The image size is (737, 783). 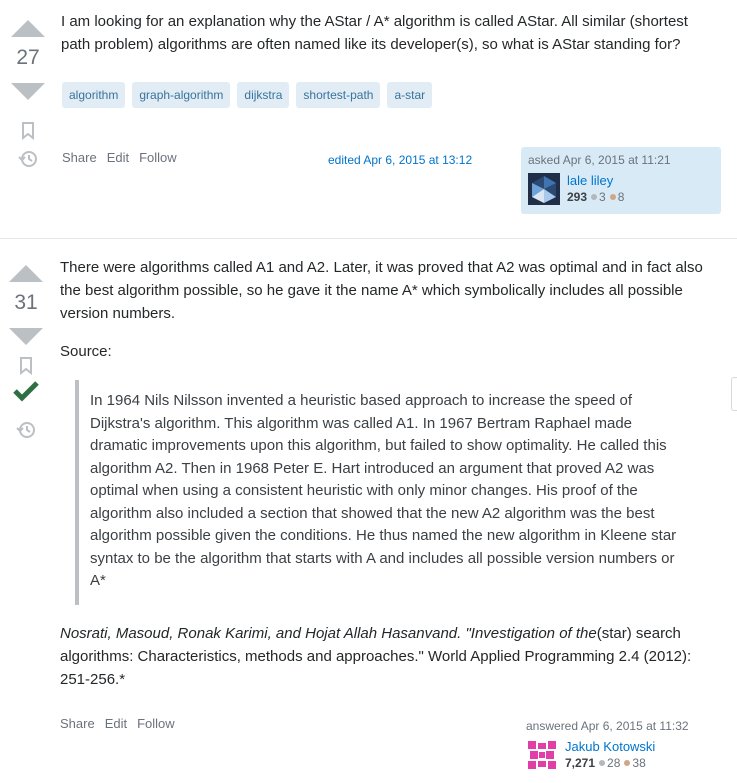 What do you see at coordinates (263, 95) in the screenshot?
I see `tag-dijkstra: dijkstra` at bounding box center [263, 95].